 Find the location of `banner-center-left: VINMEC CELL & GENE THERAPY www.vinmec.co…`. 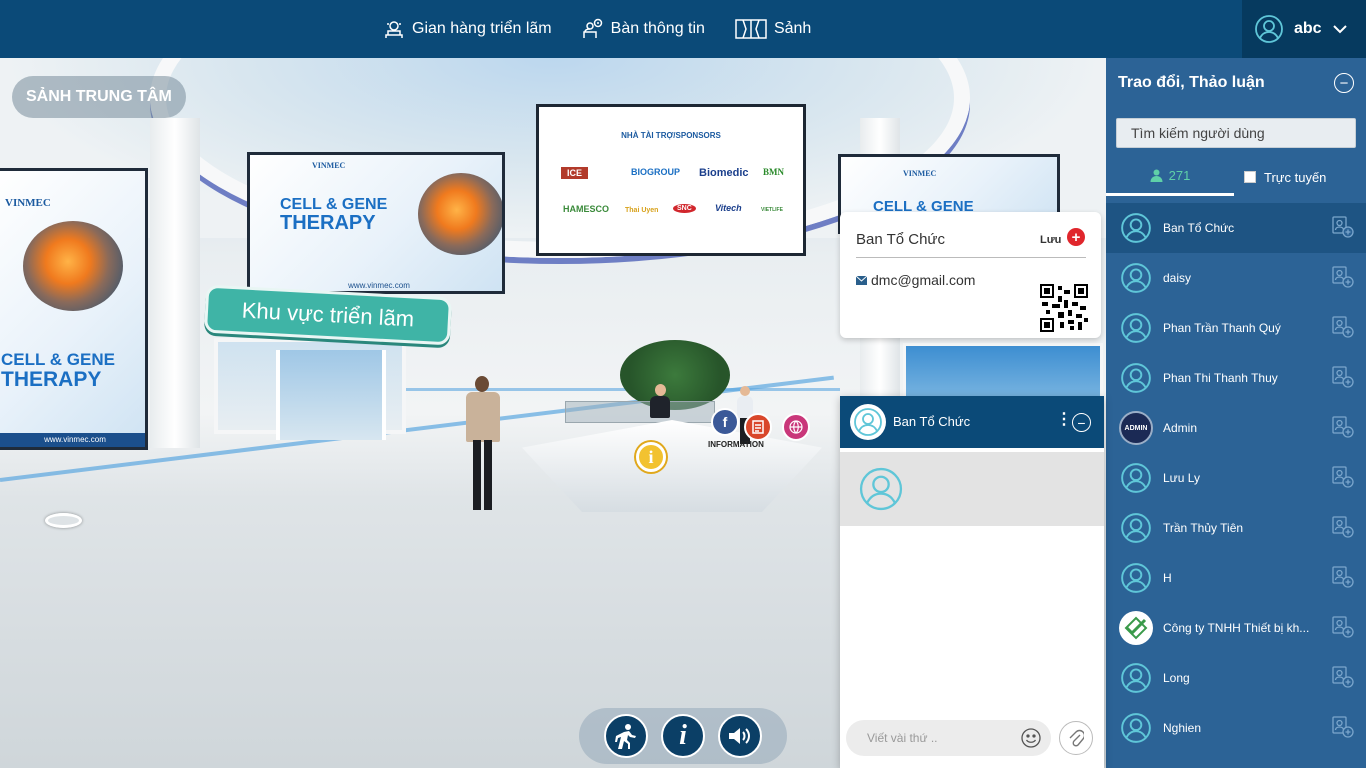

banner-center-left: VINMEC CELL & GENE THERAPY www.vinmec.co… is located at coordinates (376, 223).